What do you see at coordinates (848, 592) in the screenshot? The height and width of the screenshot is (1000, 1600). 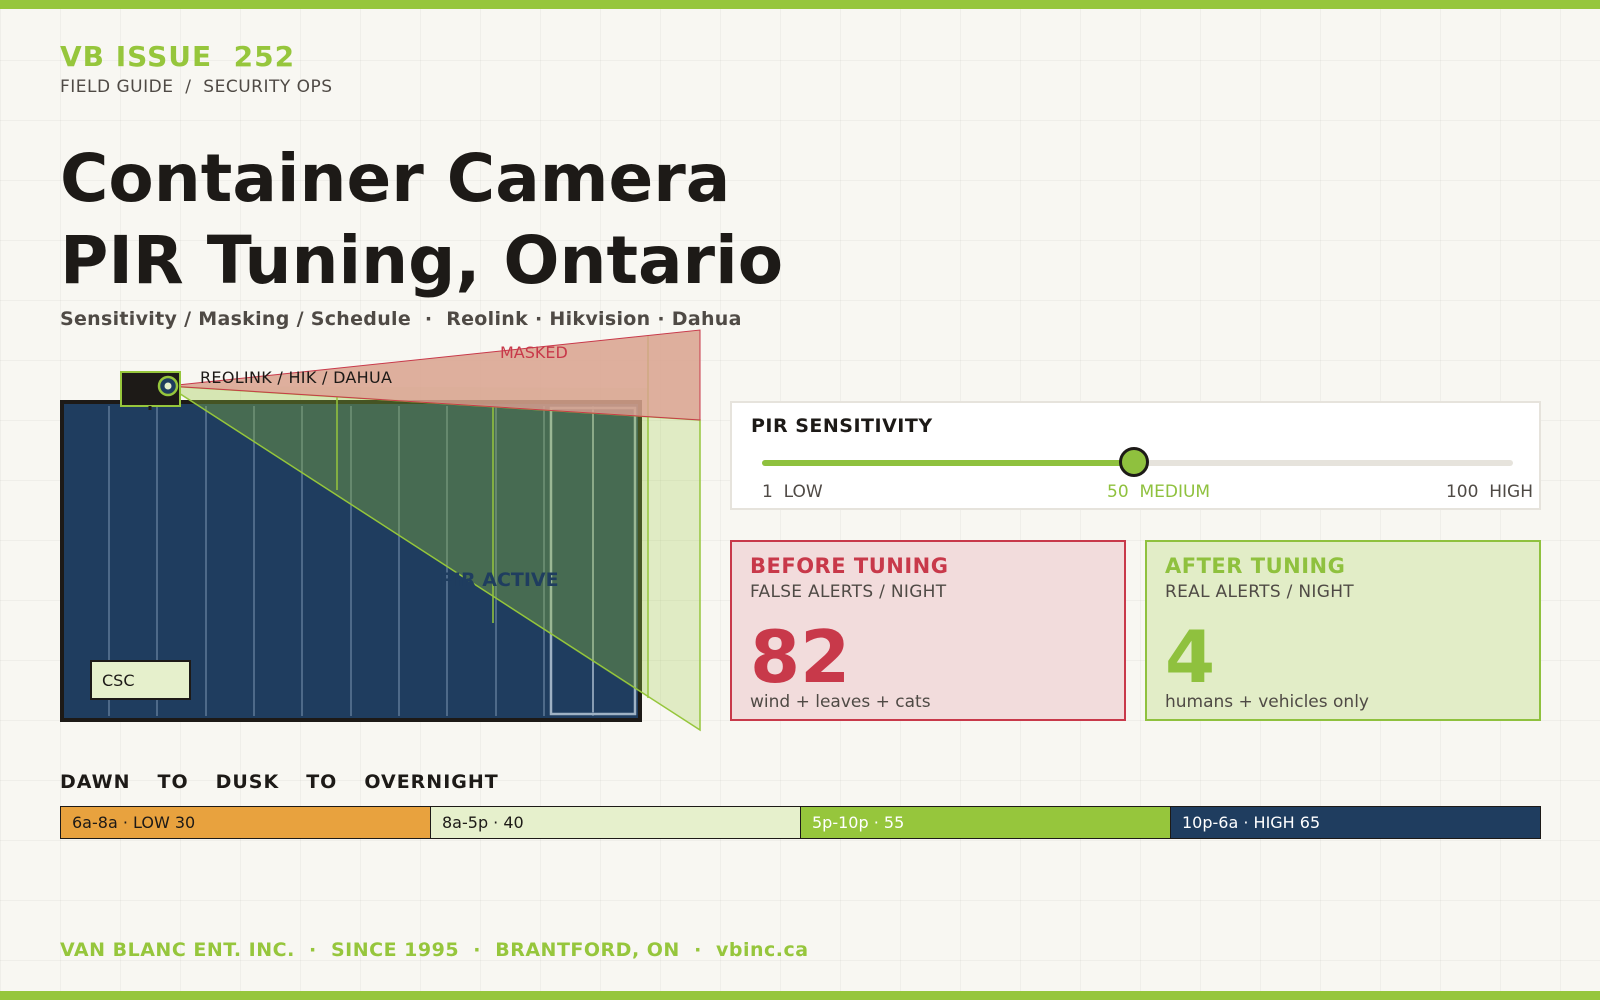 I see `before-subtitle: FALSE ALERTS / NIGHT` at bounding box center [848, 592].